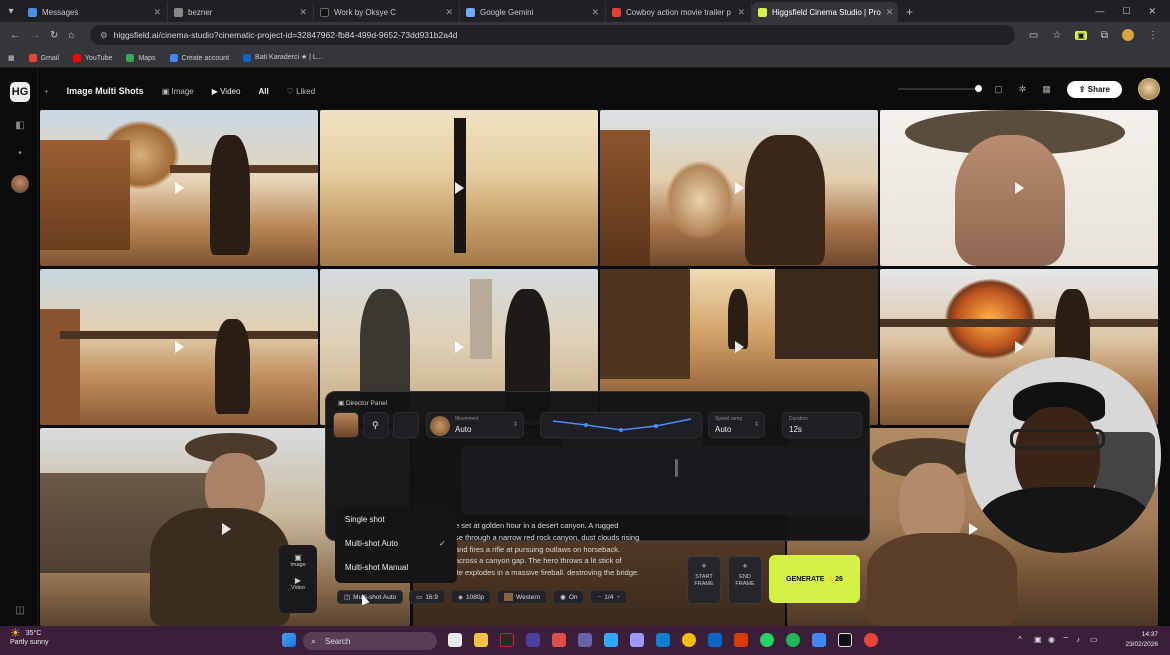 The width and height of the screenshot is (1170, 655). Describe the element at coordinates (1046, 89) in the screenshot. I see `grid-icon: ▦` at that location.